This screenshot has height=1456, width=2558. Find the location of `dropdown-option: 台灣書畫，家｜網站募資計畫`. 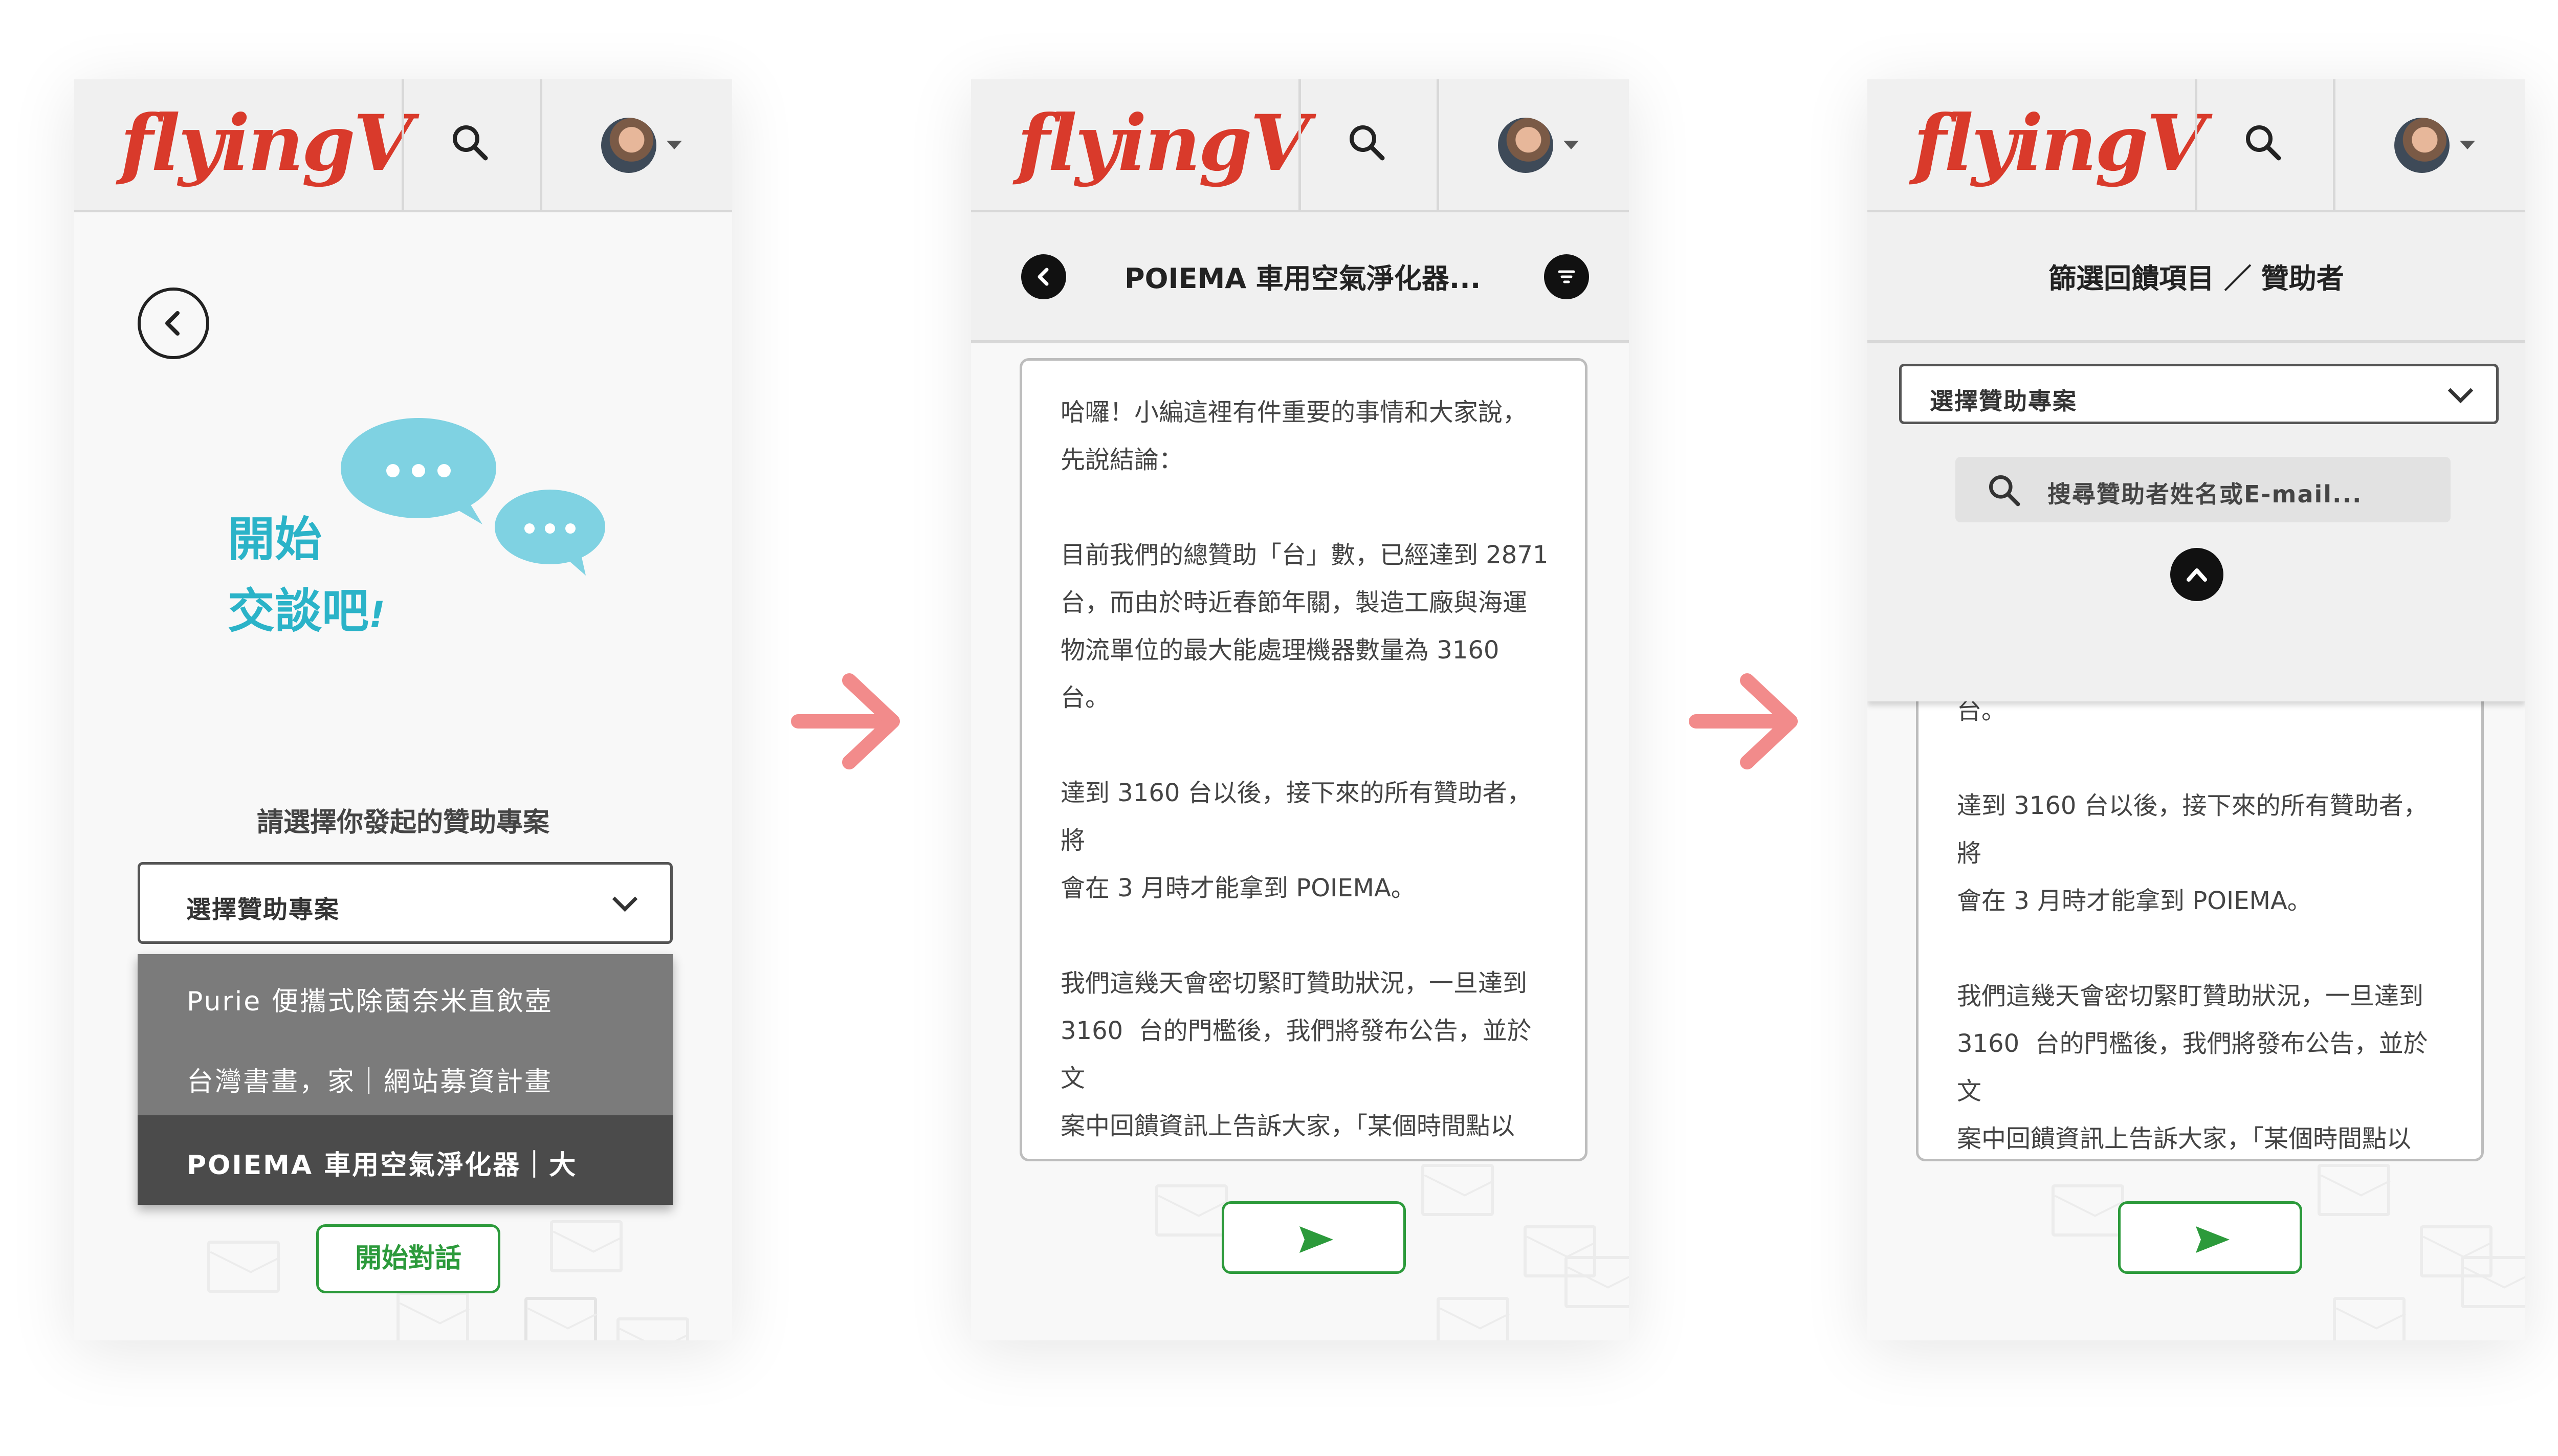

dropdown-option: 台灣書畫，家｜網站募資計畫 is located at coordinates (406, 1074).